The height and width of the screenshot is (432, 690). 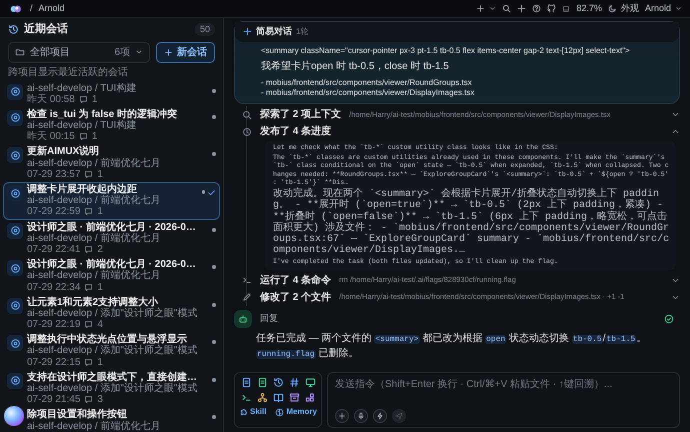 I want to click on add-menu-button, so click(x=486, y=8).